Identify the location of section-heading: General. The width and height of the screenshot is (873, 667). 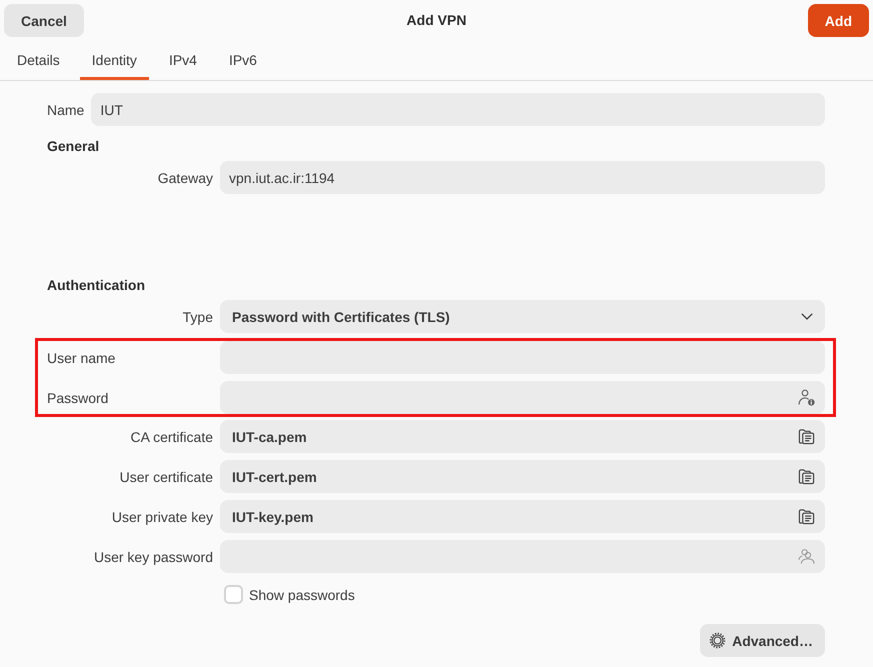
(73, 146).